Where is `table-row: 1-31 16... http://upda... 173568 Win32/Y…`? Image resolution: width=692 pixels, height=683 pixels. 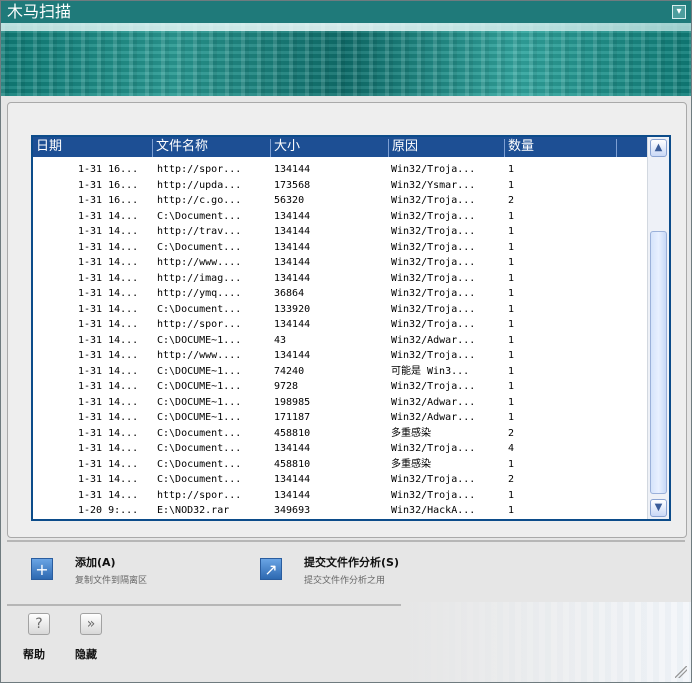
table-row: 1-31 16... http://upda... 173568 Win32/Y… is located at coordinates (340, 186).